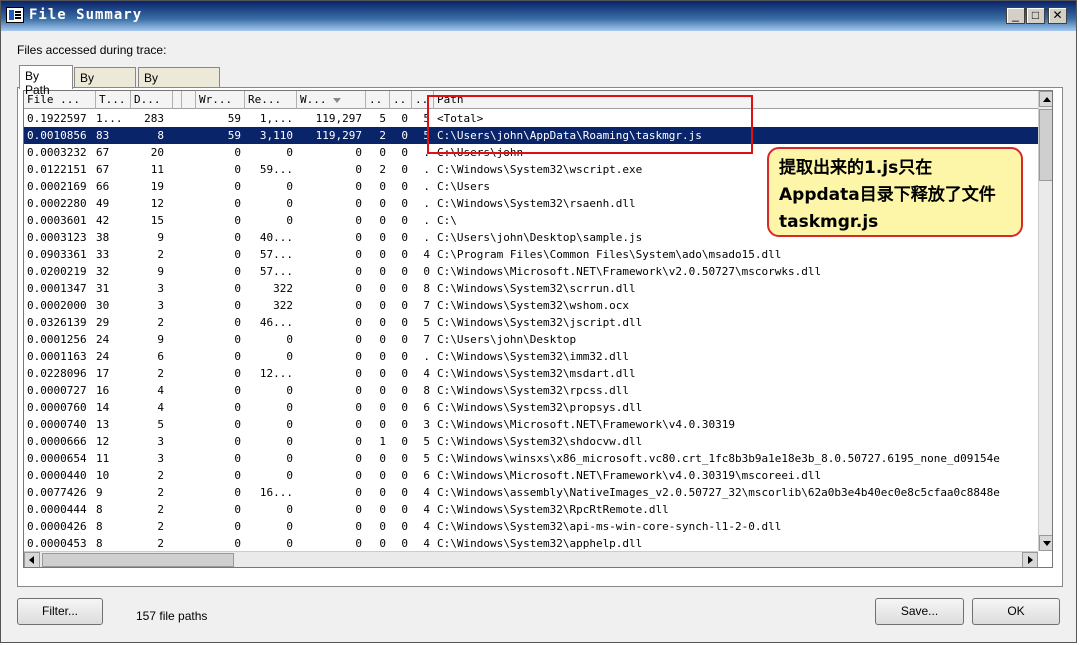 This screenshot has height=645, width=1080. I want to click on table-cell: 49, so click(103, 203).